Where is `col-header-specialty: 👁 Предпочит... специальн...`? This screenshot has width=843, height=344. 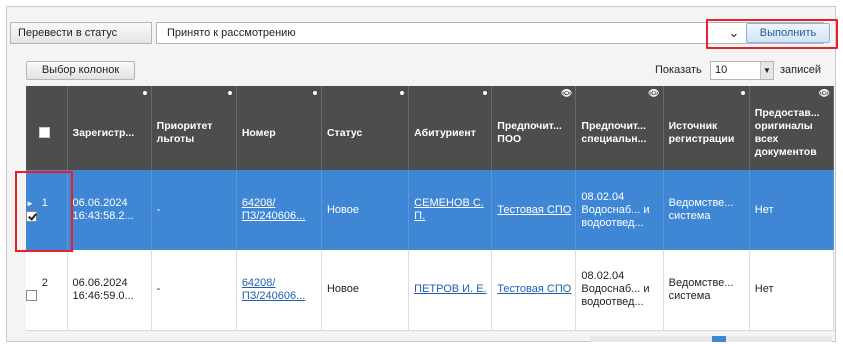
col-header-specialty: 👁 Предпочит... специальн... is located at coordinates (619, 128).